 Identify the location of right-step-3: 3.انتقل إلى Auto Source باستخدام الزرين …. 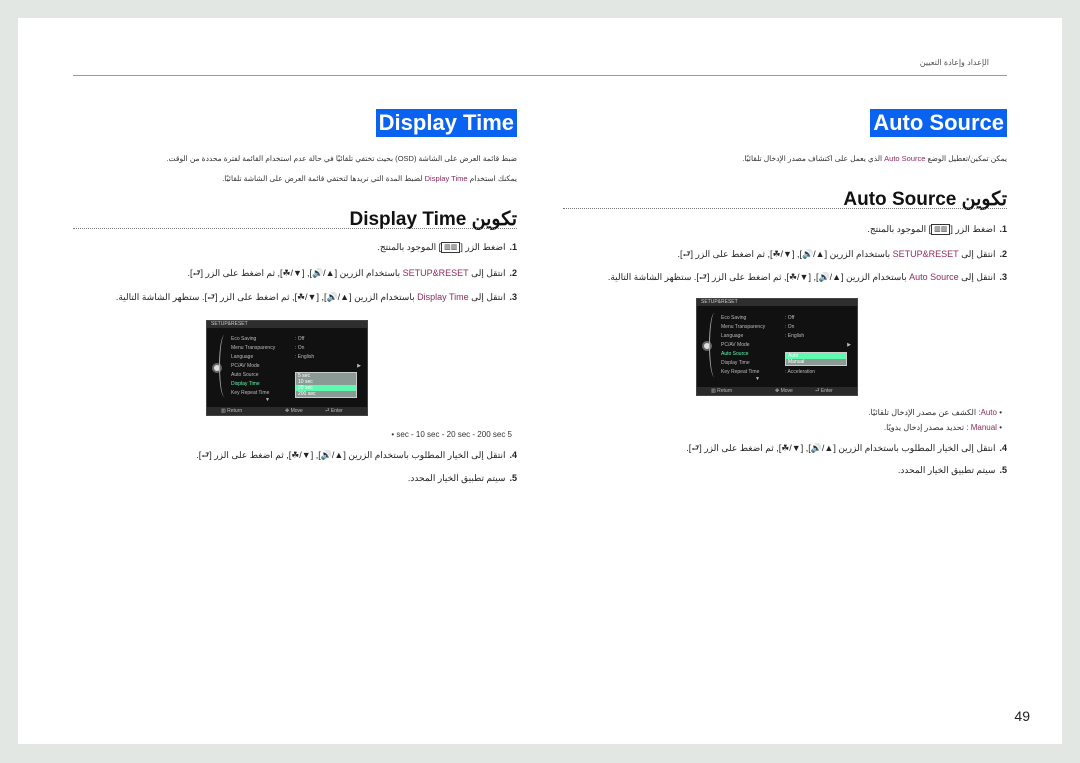
(807, 278).